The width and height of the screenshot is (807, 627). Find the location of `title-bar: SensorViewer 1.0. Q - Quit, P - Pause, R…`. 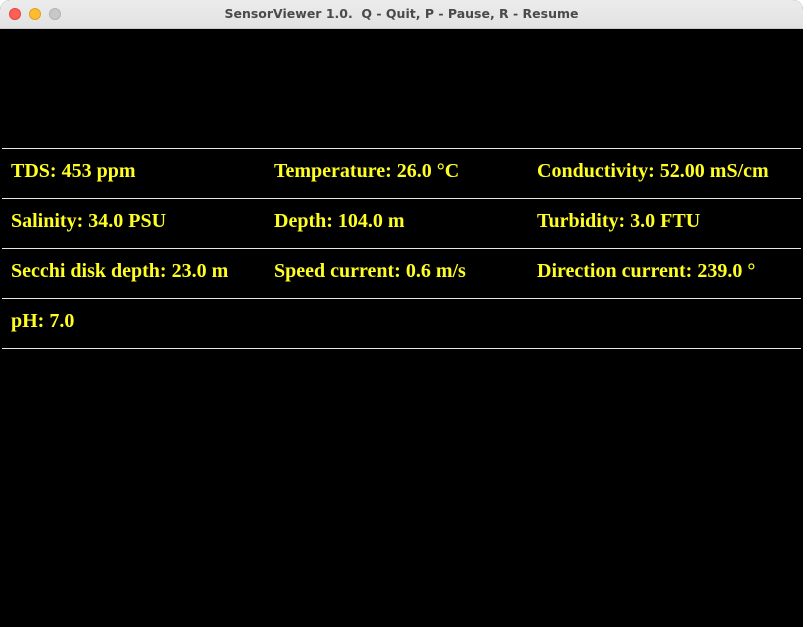

title-bar: SensorViewer 1.0. Q - Quit, P - Pause, R… is located at coordinates (401, 14).